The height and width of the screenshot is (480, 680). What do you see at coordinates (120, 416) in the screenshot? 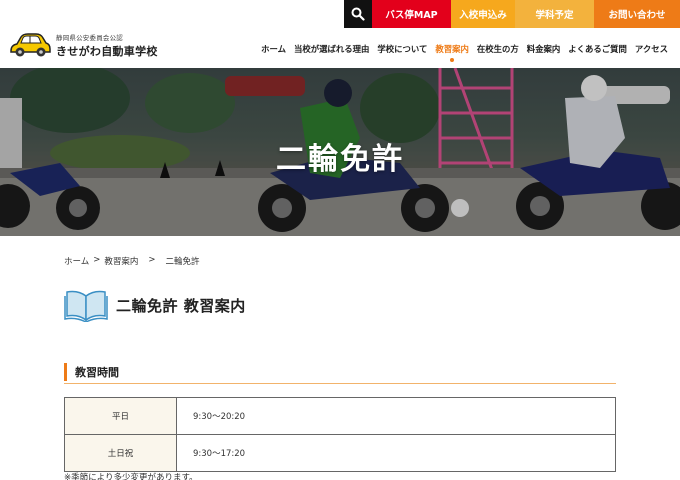
I see `table-cell-label: 平日` at bounding box center [120, 416].